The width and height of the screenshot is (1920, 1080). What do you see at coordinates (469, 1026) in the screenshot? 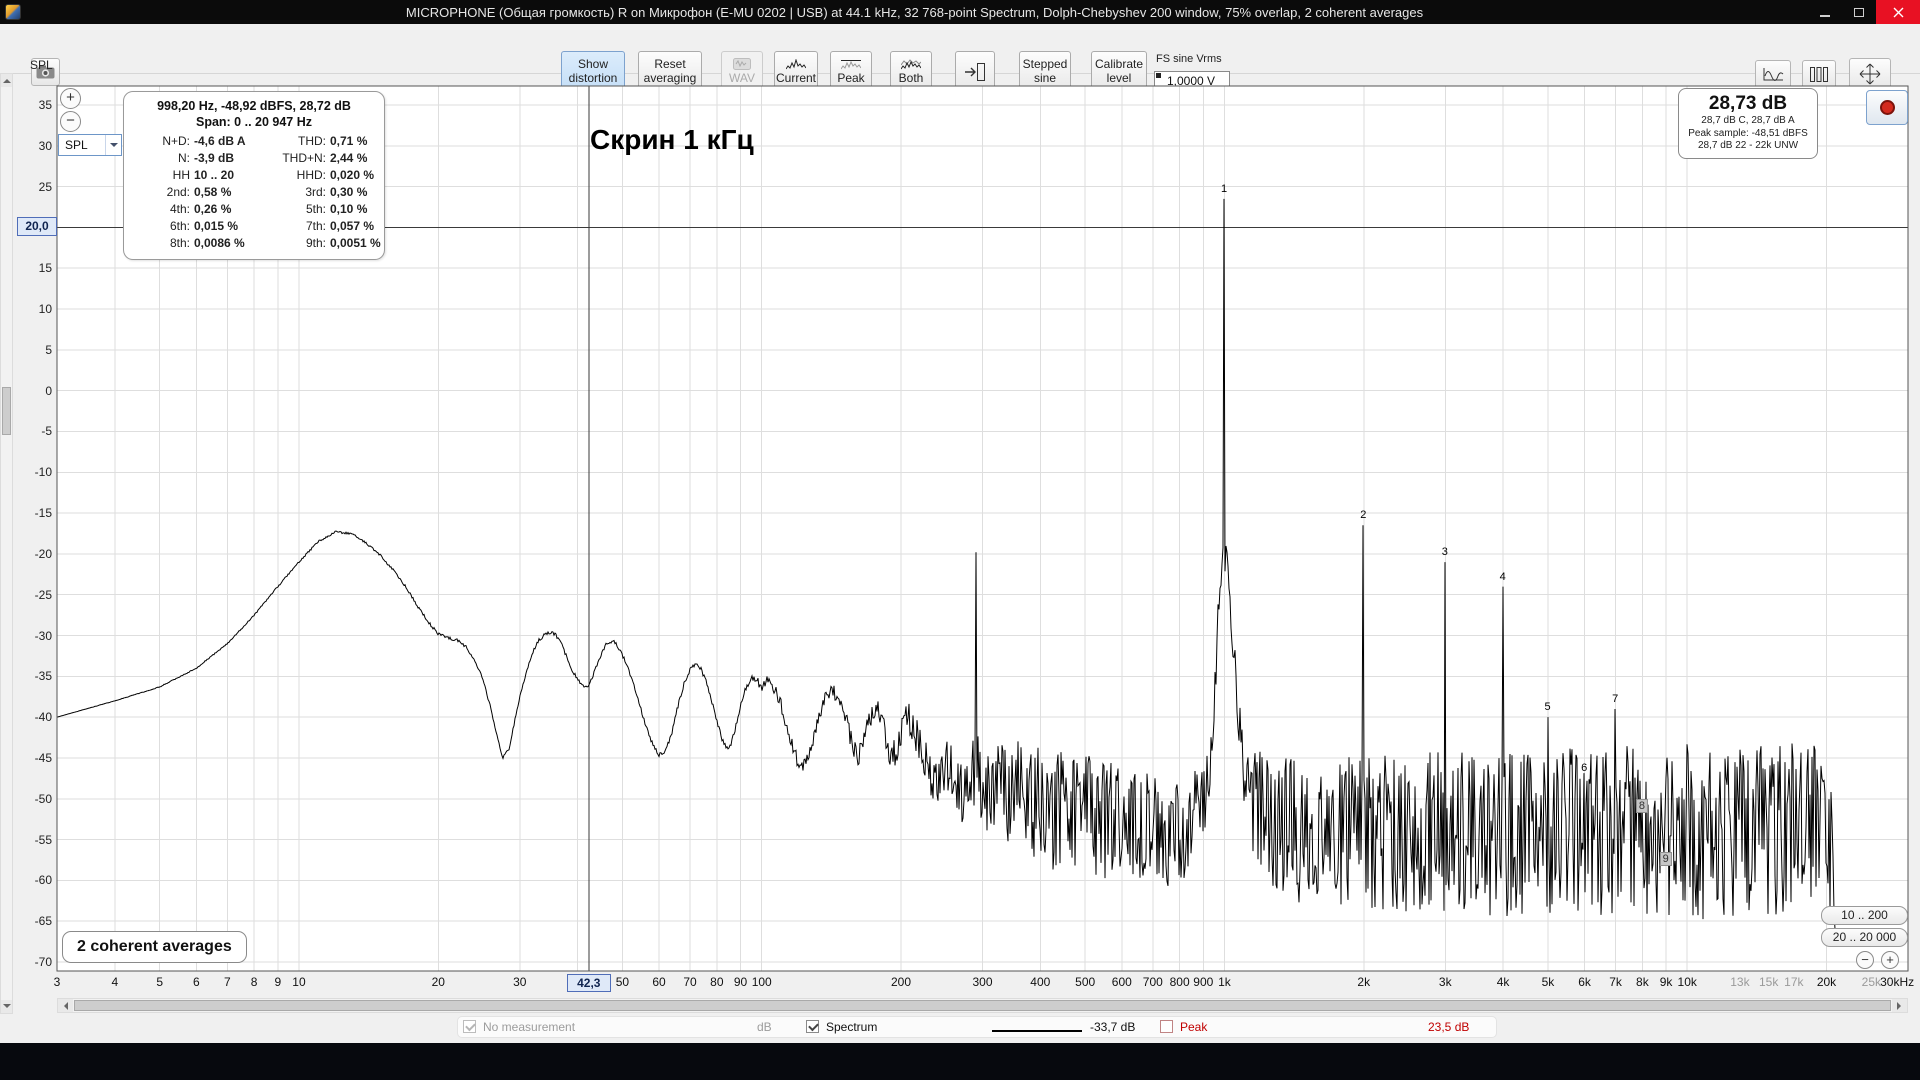
I see `no-measurement-checkbox` at bounding box center [469, 1026].